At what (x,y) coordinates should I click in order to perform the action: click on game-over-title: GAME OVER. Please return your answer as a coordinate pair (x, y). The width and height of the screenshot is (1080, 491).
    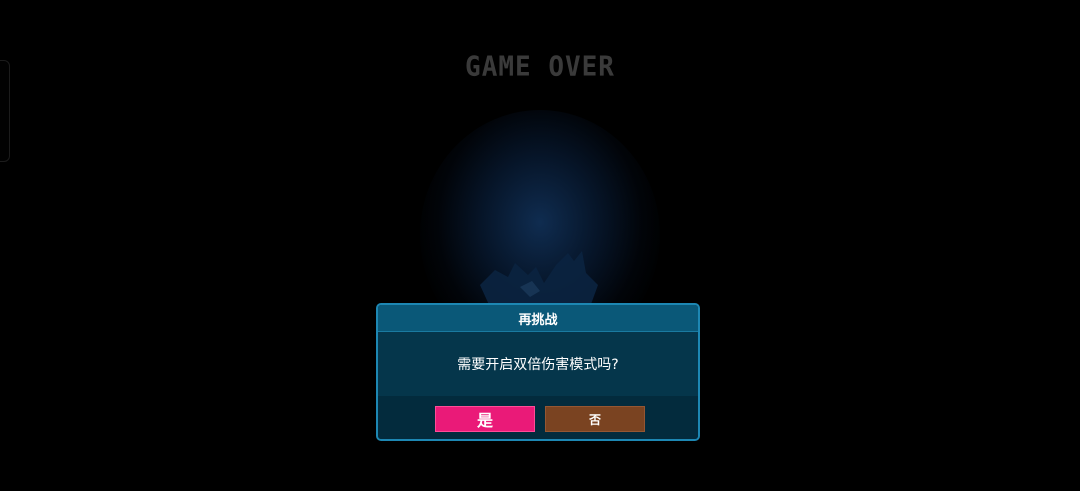
    Looking at the image, I should click on (540, 67).